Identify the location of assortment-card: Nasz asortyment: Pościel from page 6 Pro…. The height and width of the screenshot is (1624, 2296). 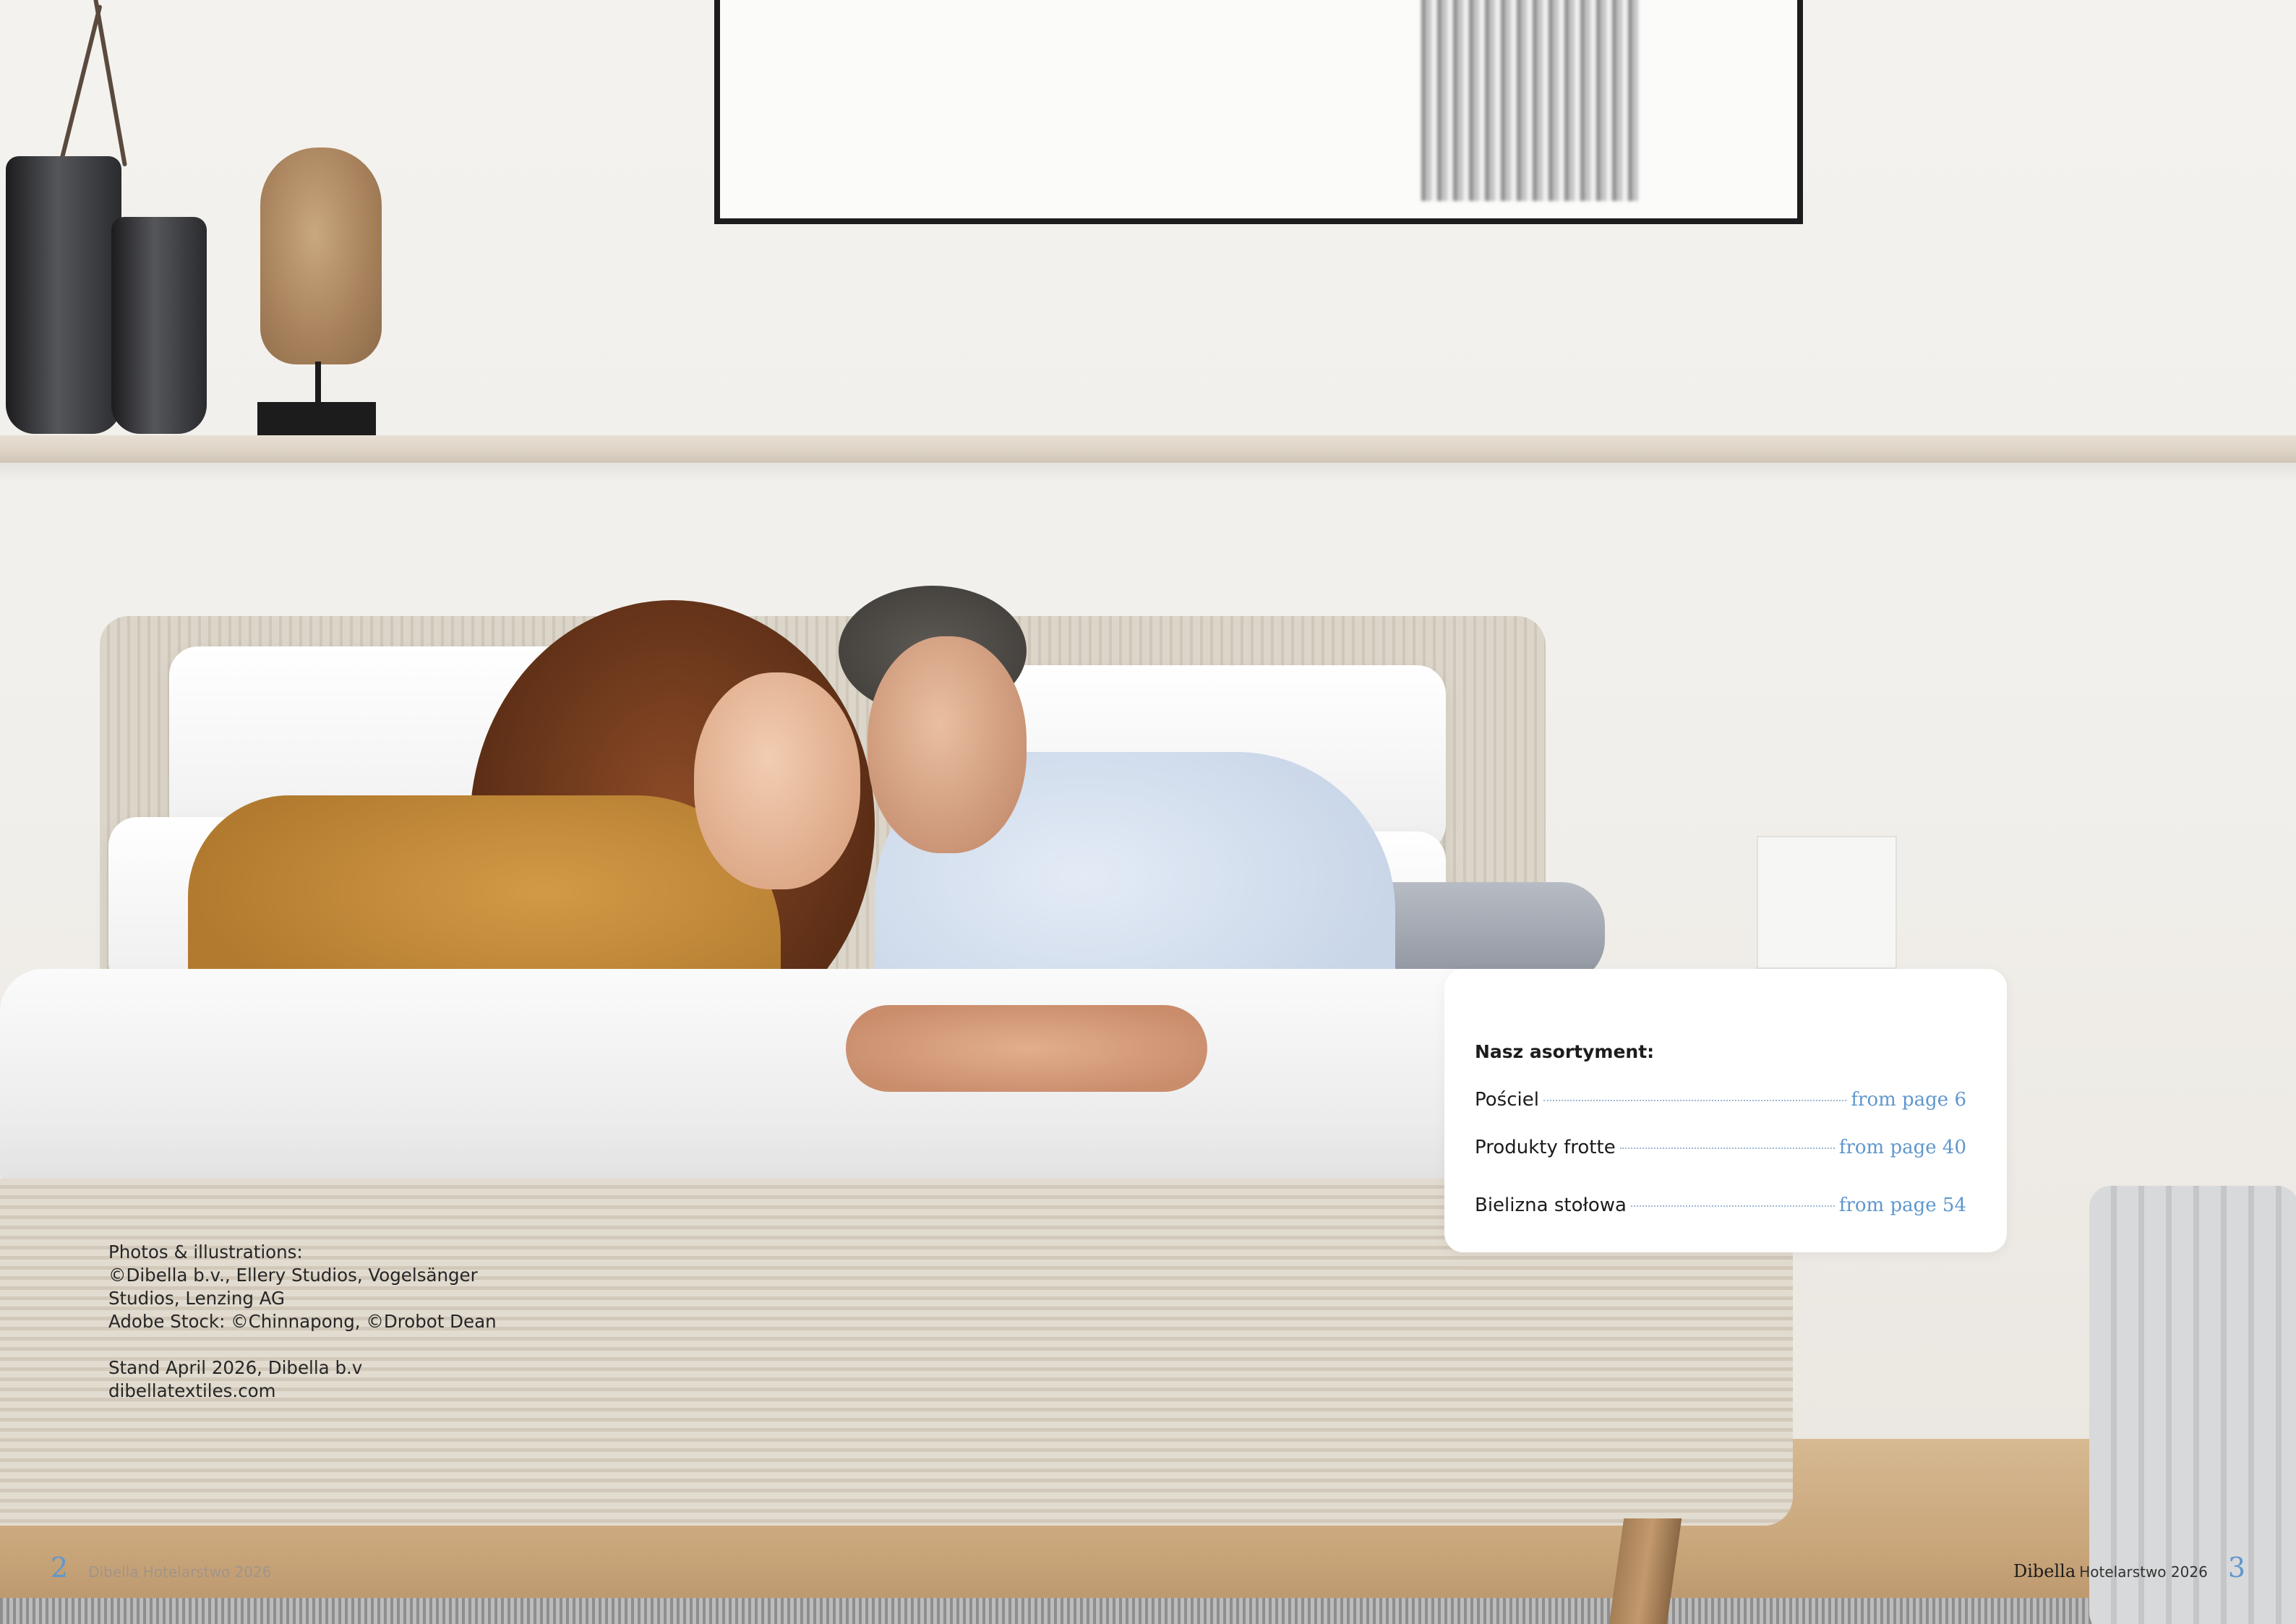
(1725, 1110).